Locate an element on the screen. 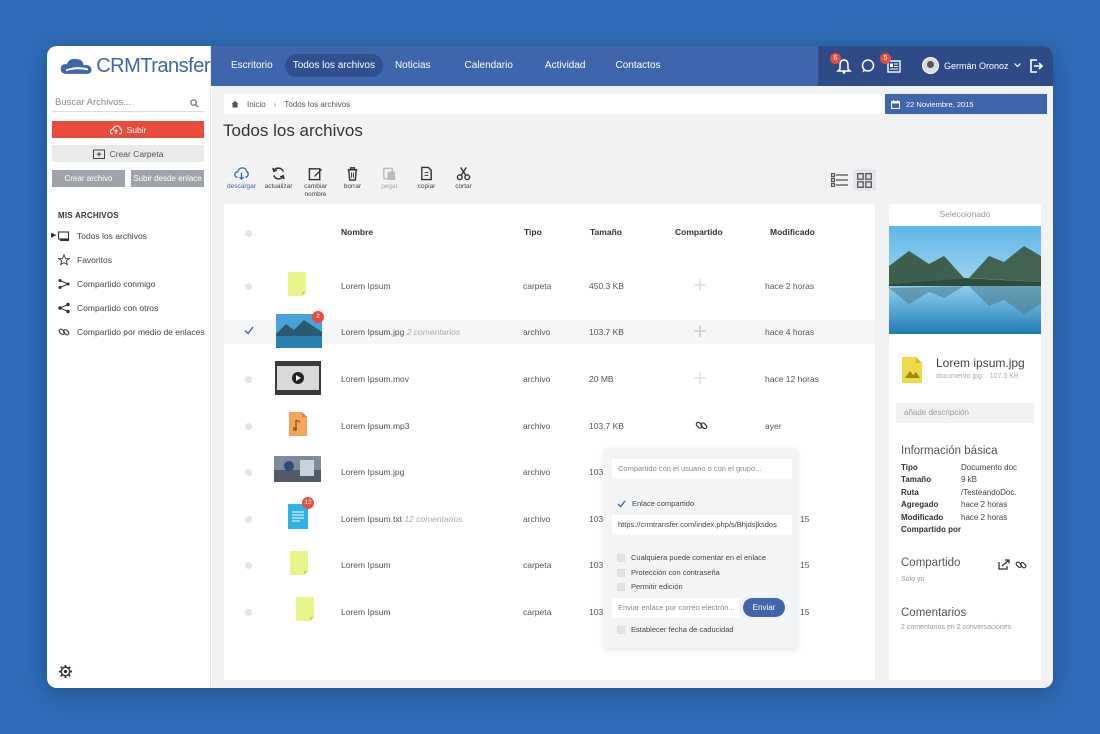  expiry-checkbox: Establecer fecha de caducidad is located at coordinates (675, 629).